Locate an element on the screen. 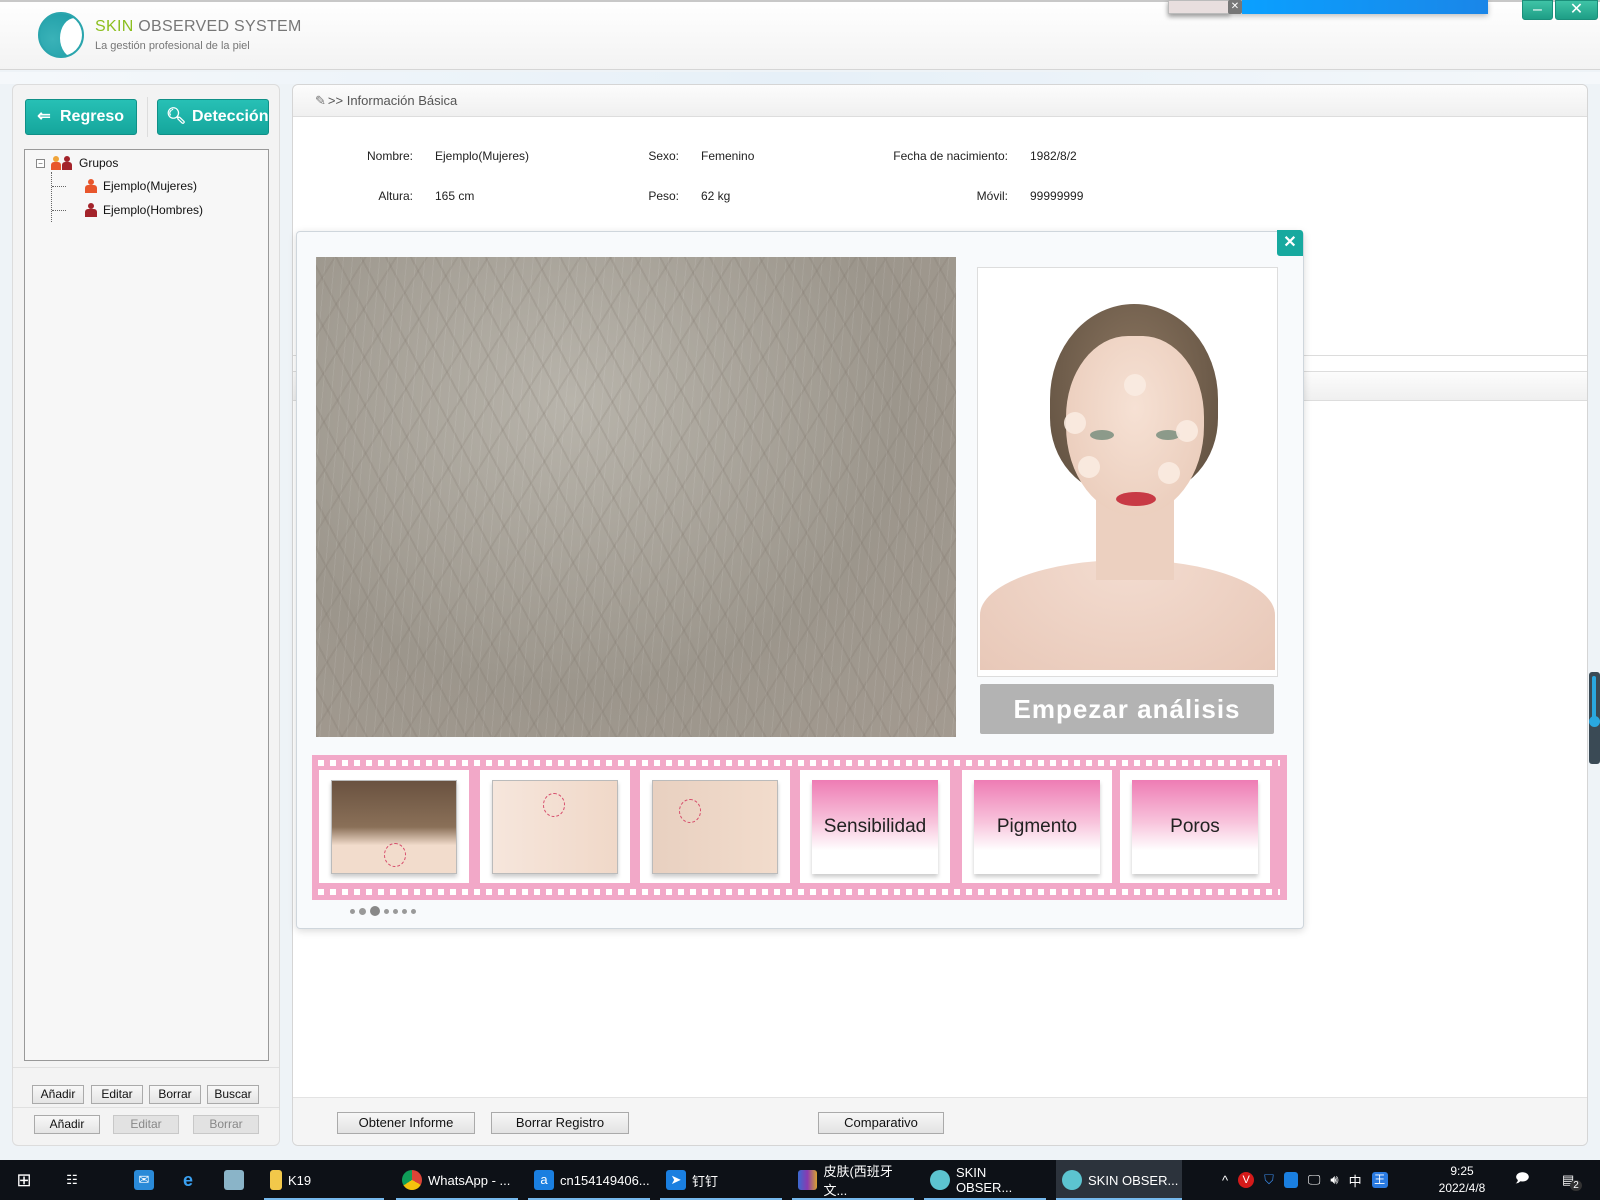  collapse-icon: − is located at coordinates (40, 163).